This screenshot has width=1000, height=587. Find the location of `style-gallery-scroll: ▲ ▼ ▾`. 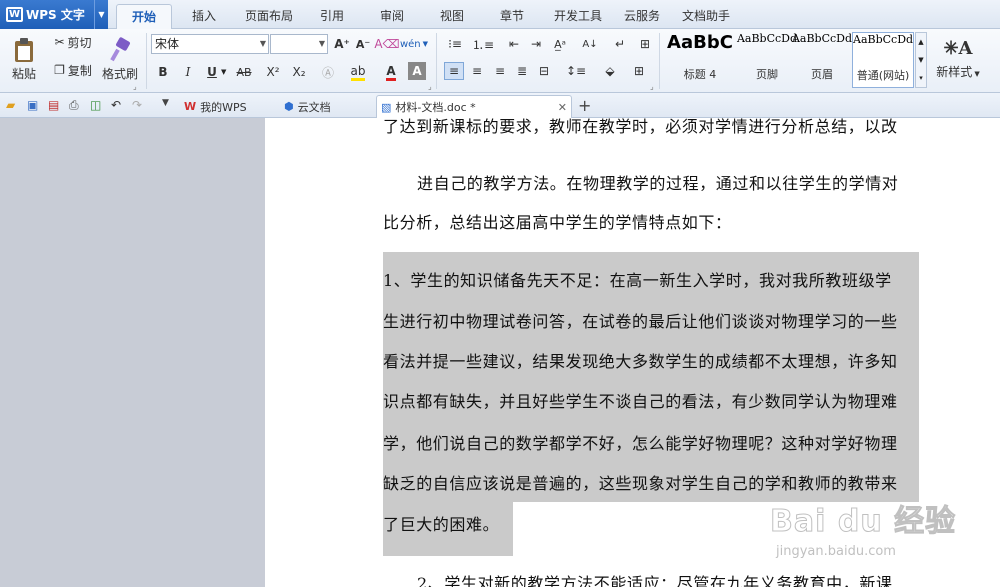

style-gallery-scroll: ▲ ▼ ▾ is located at coordinates (921, 60).